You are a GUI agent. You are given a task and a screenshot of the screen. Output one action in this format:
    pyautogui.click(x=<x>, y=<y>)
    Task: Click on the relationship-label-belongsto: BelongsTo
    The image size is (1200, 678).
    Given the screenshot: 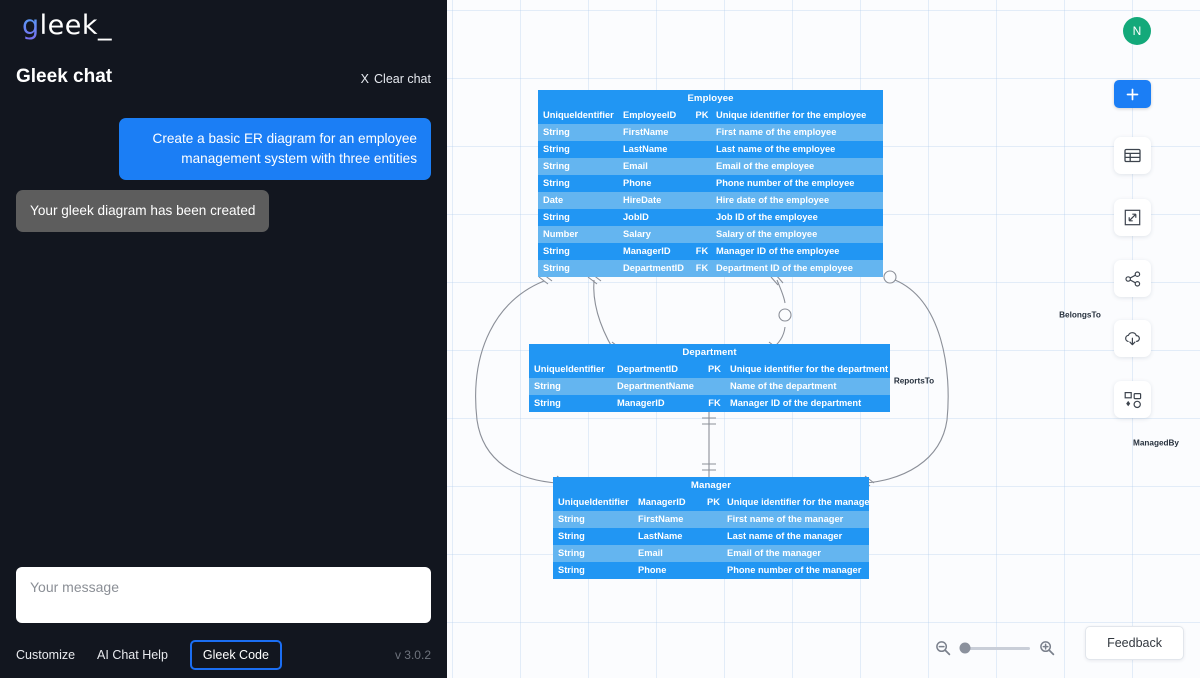 What is the action you would take?
    pyautogui.click(x=1080, y=315)
    